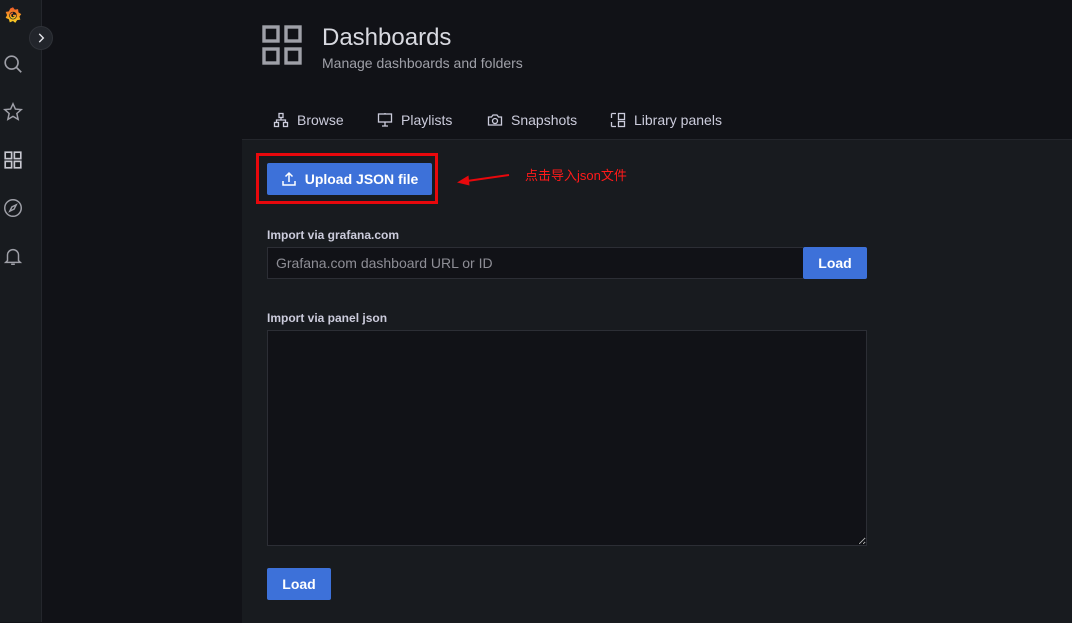 The image size is (1072, 623). I want to click on grafana-url-input, so click(535, 263).